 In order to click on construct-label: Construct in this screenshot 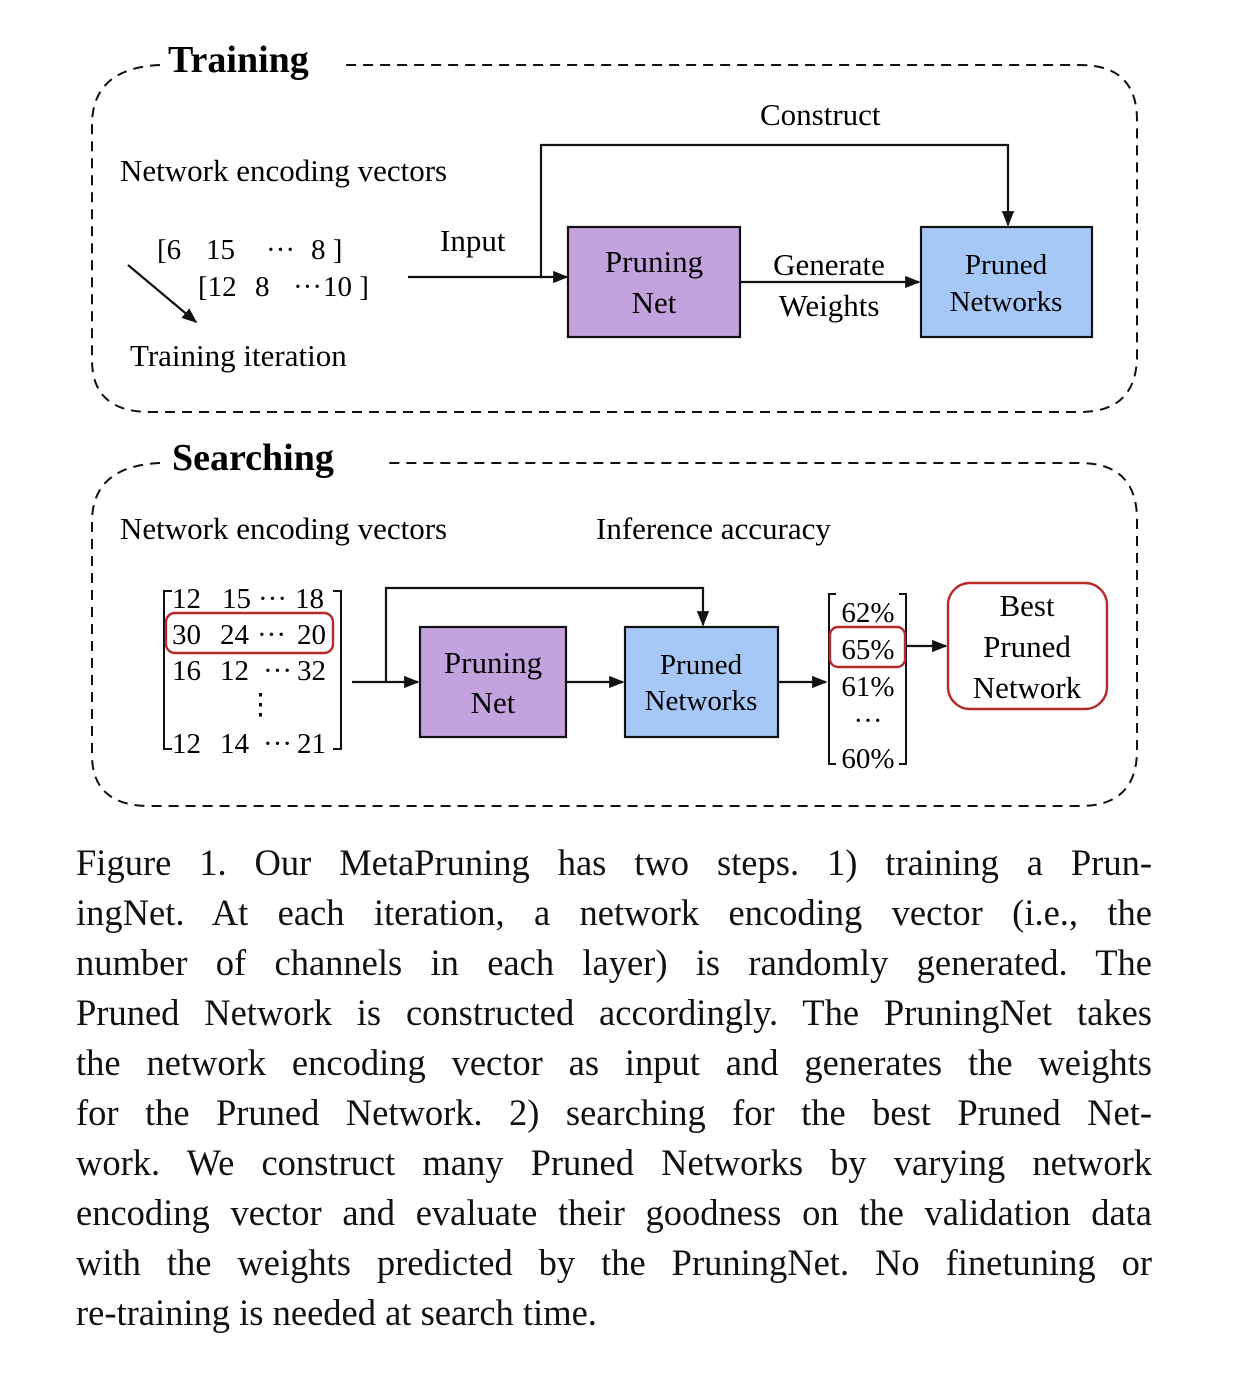, I will do `click(820, 114)`.